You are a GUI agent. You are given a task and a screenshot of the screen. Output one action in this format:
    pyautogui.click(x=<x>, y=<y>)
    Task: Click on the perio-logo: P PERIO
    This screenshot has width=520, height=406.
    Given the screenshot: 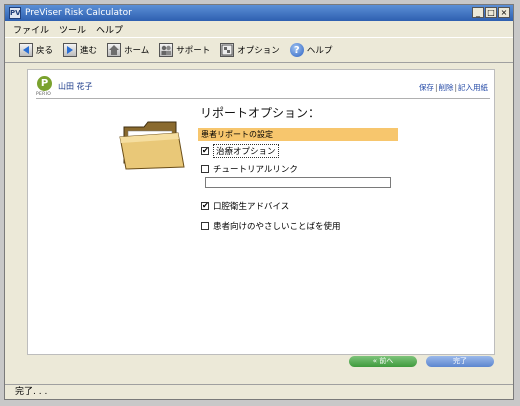 What is the action you would take?
    pyautogui.click(x=45, y=88)
    